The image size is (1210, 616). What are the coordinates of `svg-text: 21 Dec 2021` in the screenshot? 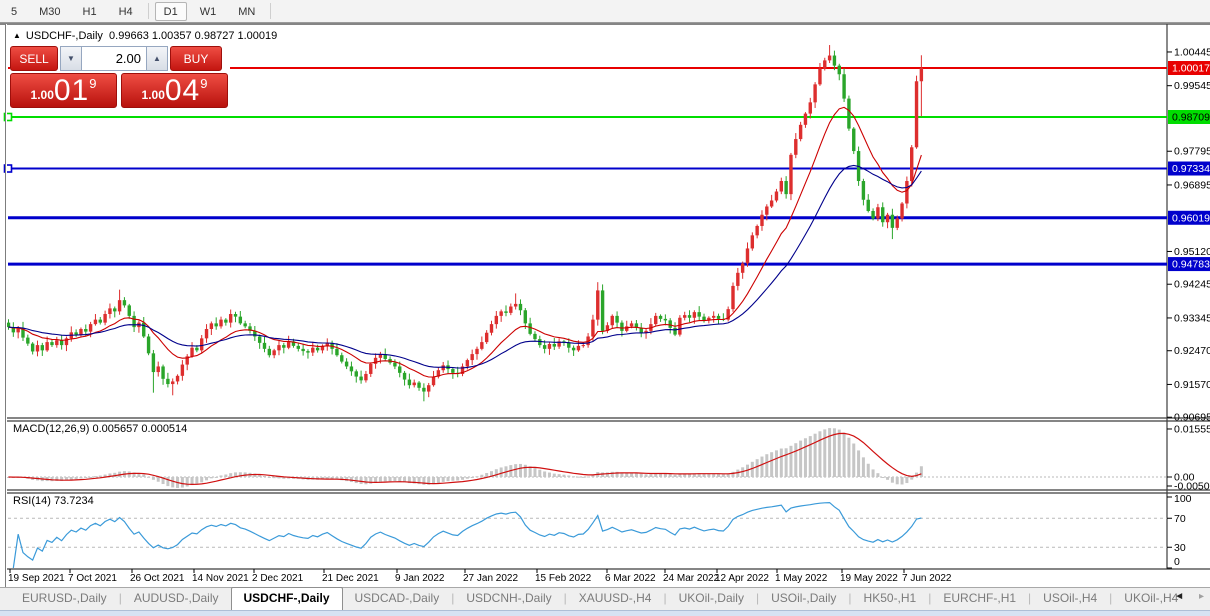 It's located at (350, 578).